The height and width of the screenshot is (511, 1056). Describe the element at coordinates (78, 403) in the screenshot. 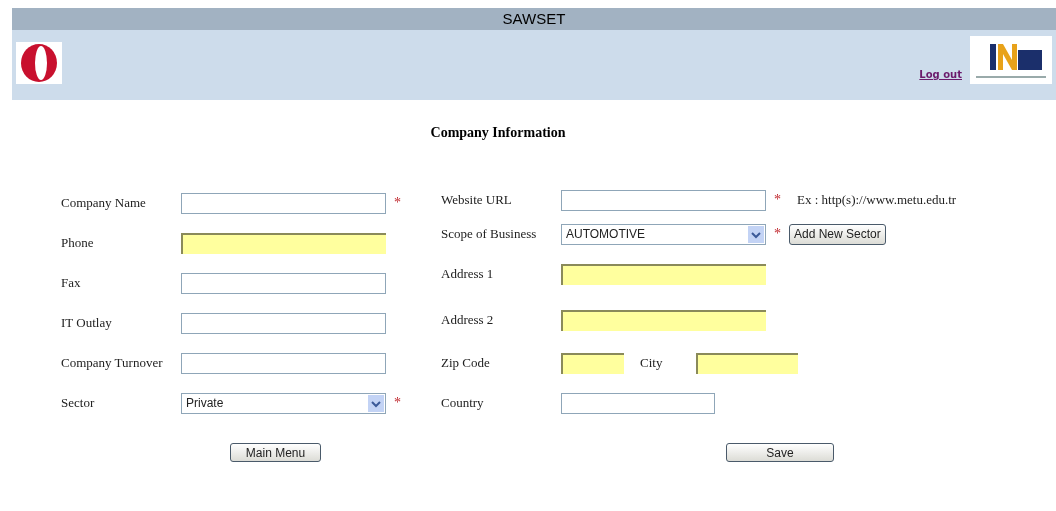

I see `field-label: Sector` at that location.